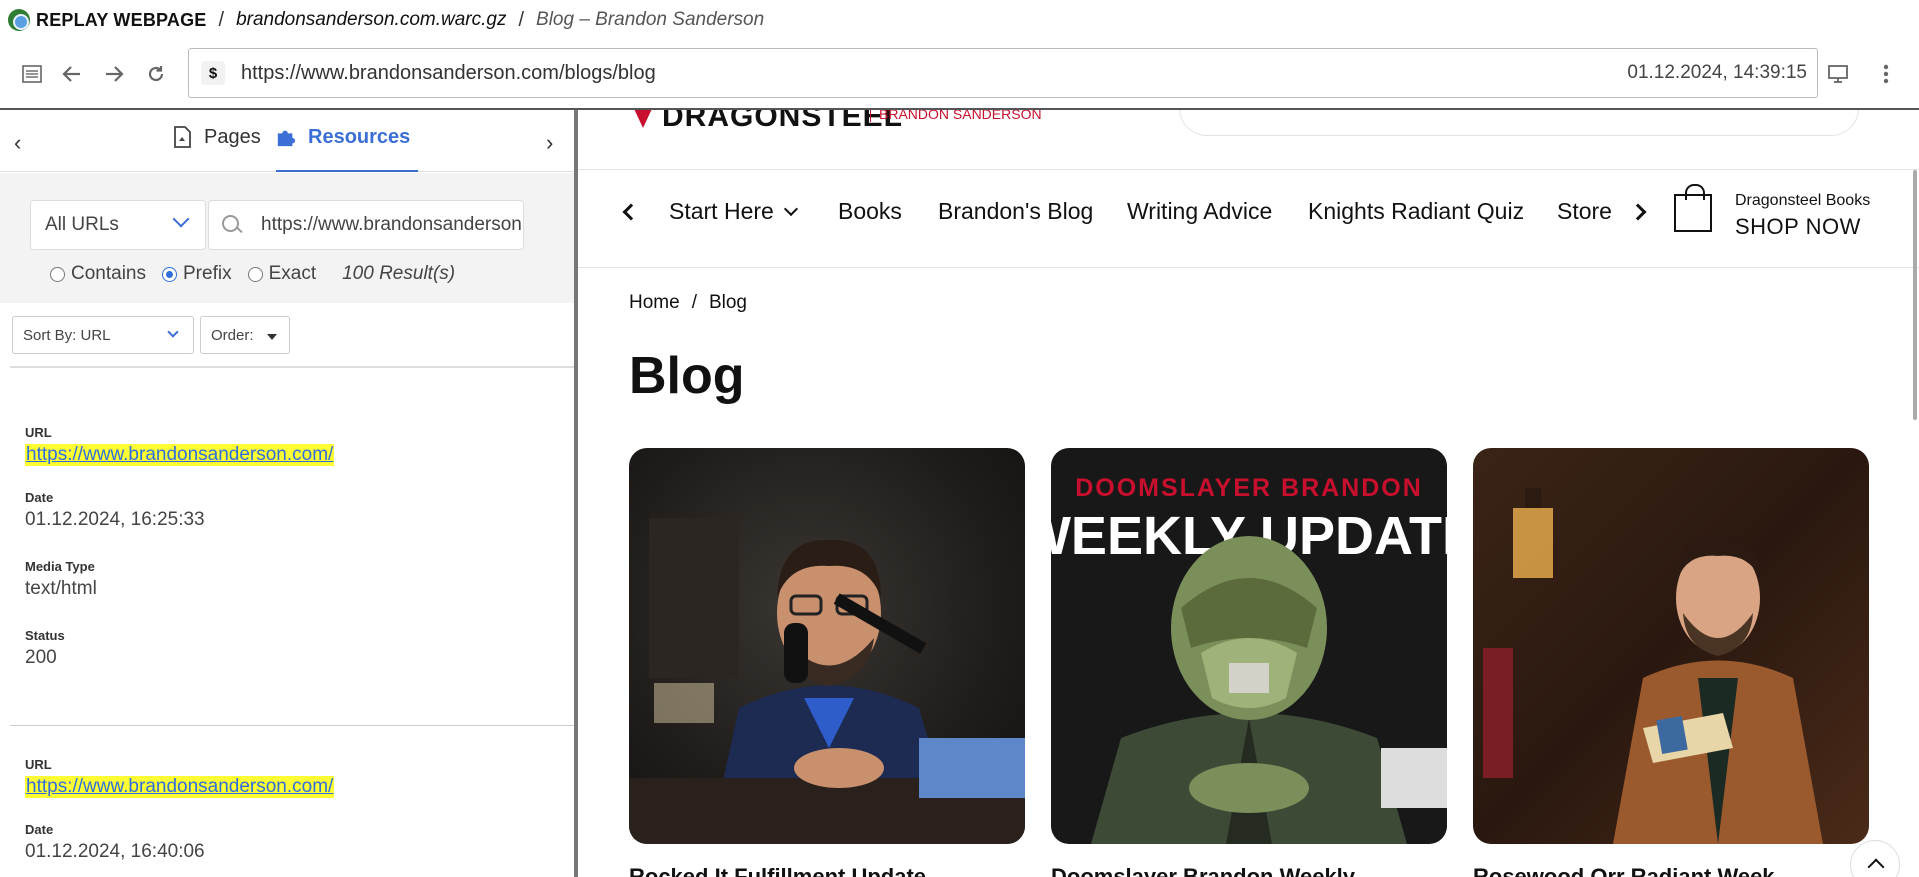 This screenshot has height=877, width=1919. I want to click on nav-knights-radiant-quiz: Knights Radiant Quiz, so click(1416, 211).